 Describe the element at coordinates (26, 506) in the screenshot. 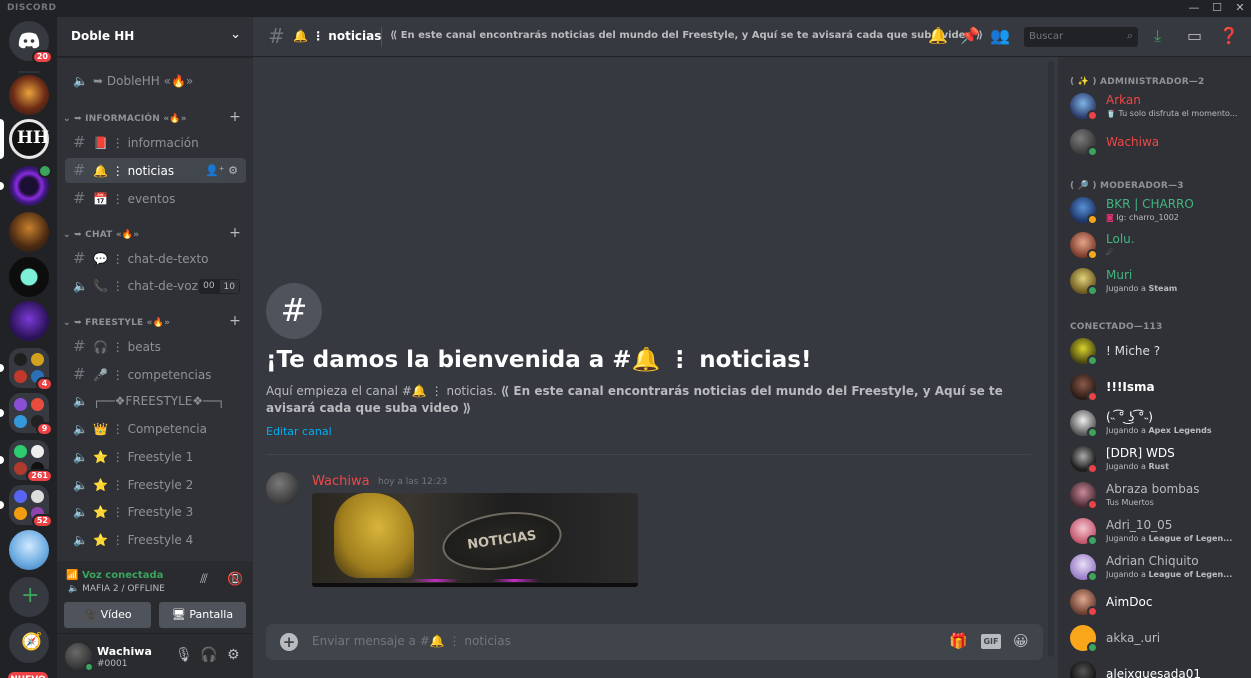

I see `server-folder-4: 52` at that location.